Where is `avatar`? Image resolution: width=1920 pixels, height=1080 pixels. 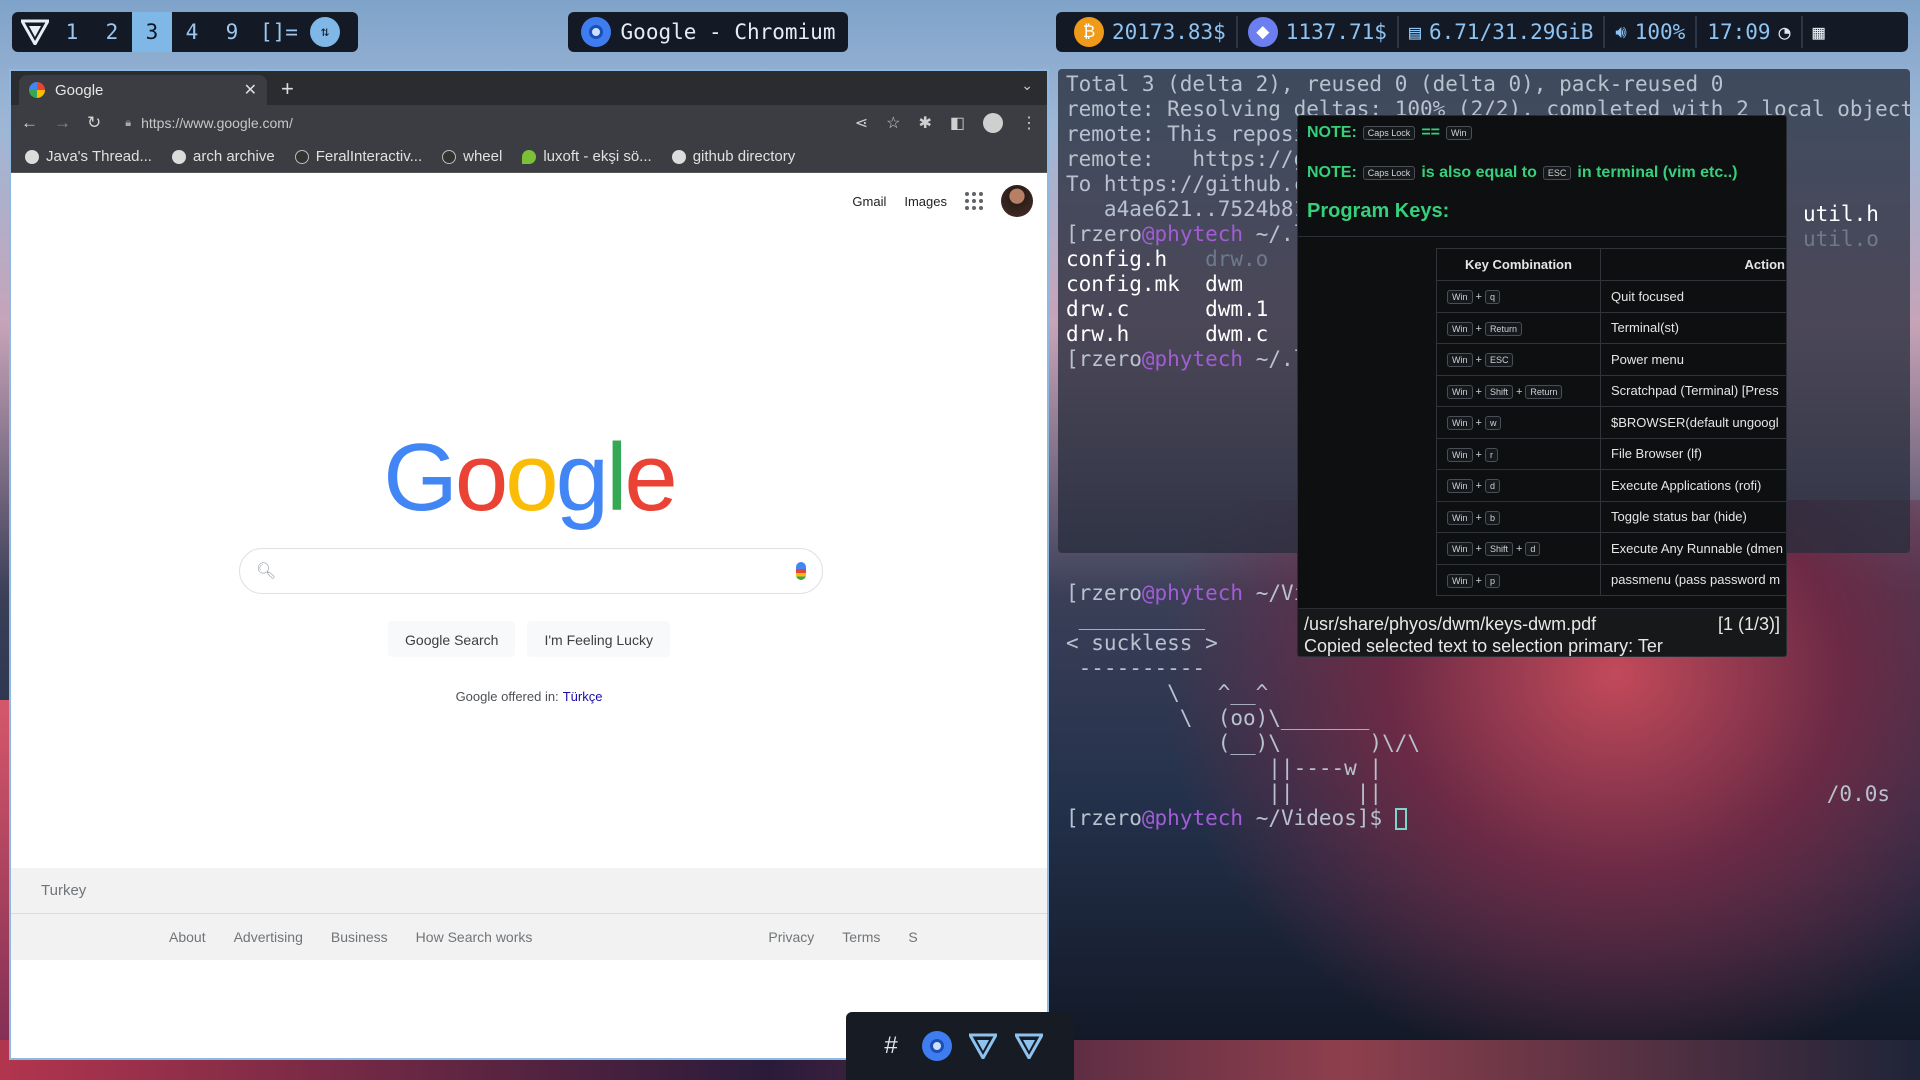
avatar is located at coordinates (1017, 201).